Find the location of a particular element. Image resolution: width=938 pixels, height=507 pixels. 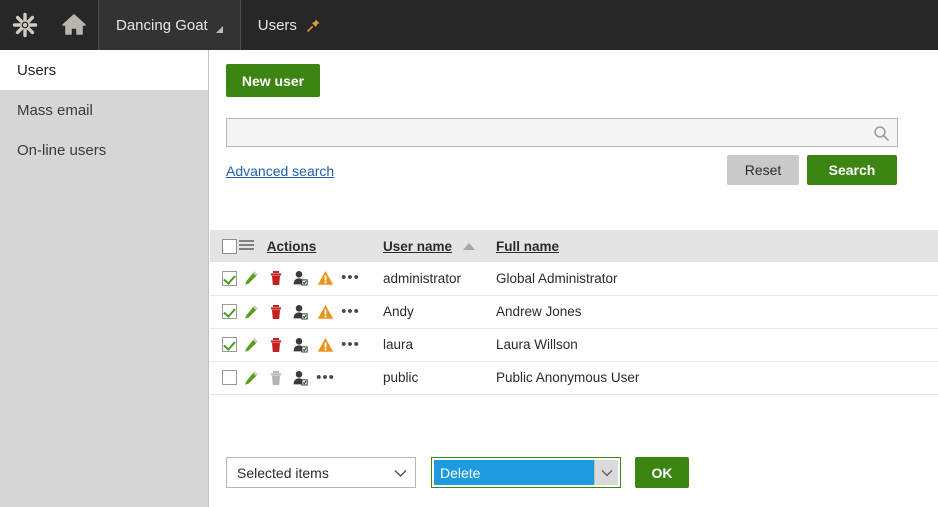

app-tab-label: Users is located at coordinates (277, 25).